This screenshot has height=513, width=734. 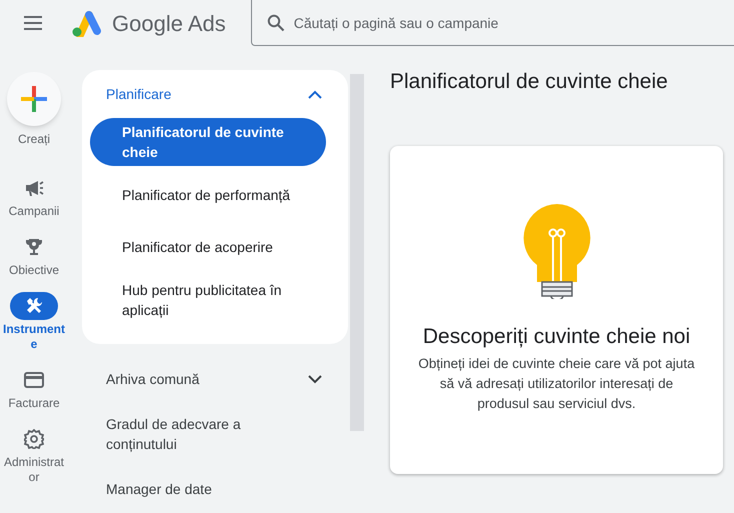 I want to click on nav-link: Manager de date, so click(x=202, y=489).